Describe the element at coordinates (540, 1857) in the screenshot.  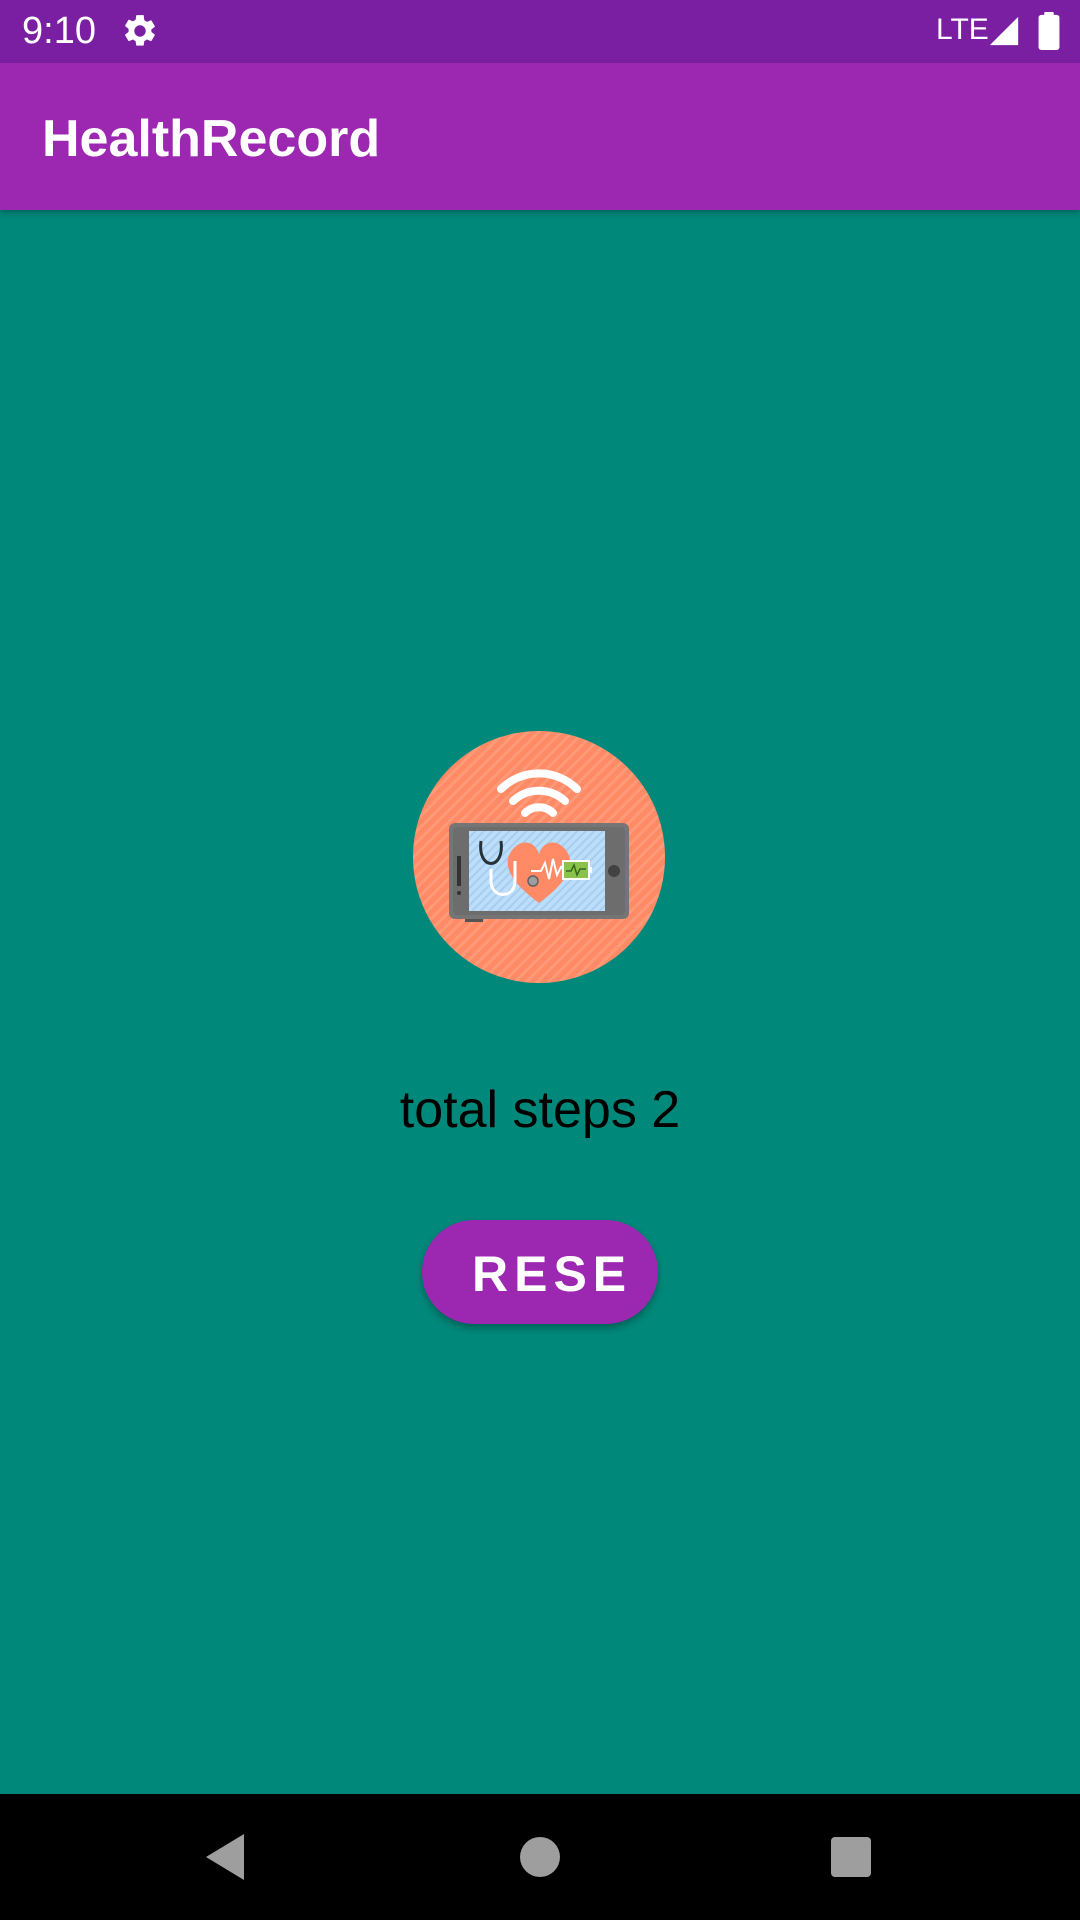
I see `home-icon` at that location.